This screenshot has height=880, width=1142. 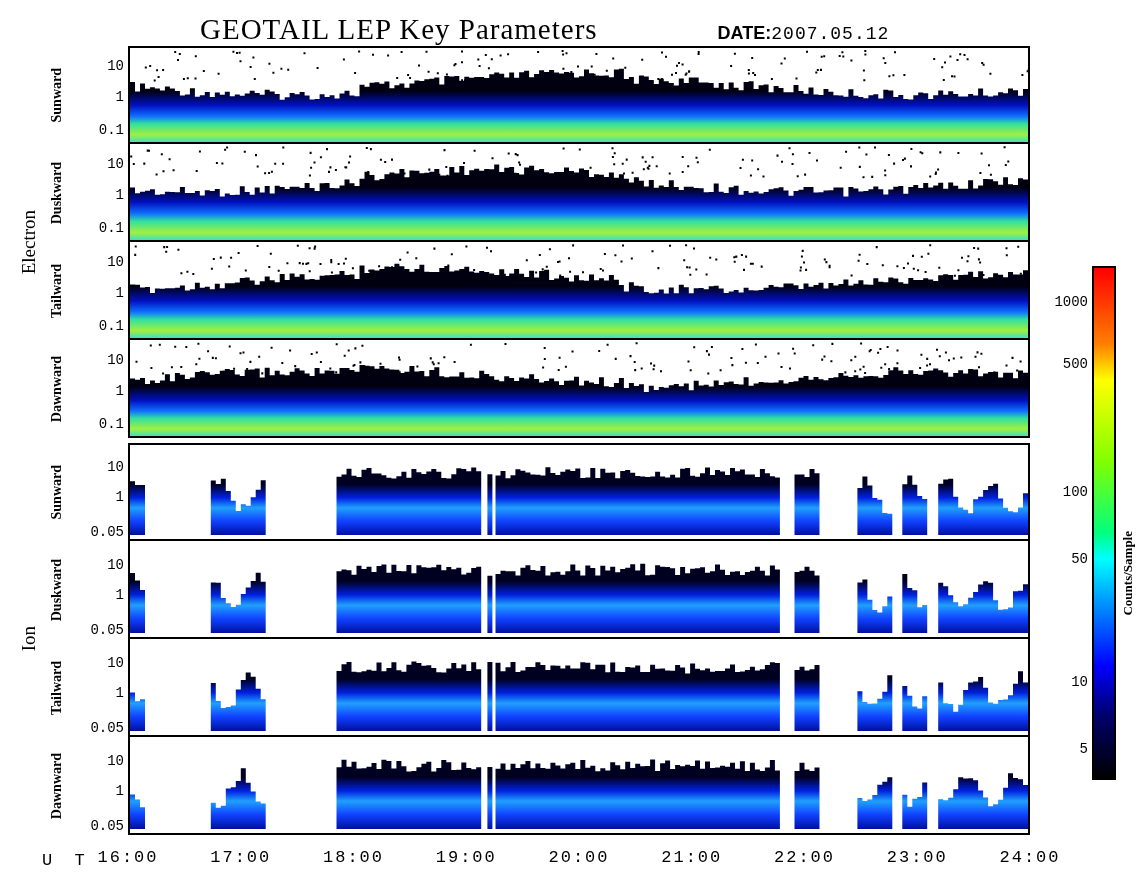 What do you see at coordinates (1083, 749) in the screenshot?
I see `colorbar-tick-label: 5` at bounding box center [1083, 749].